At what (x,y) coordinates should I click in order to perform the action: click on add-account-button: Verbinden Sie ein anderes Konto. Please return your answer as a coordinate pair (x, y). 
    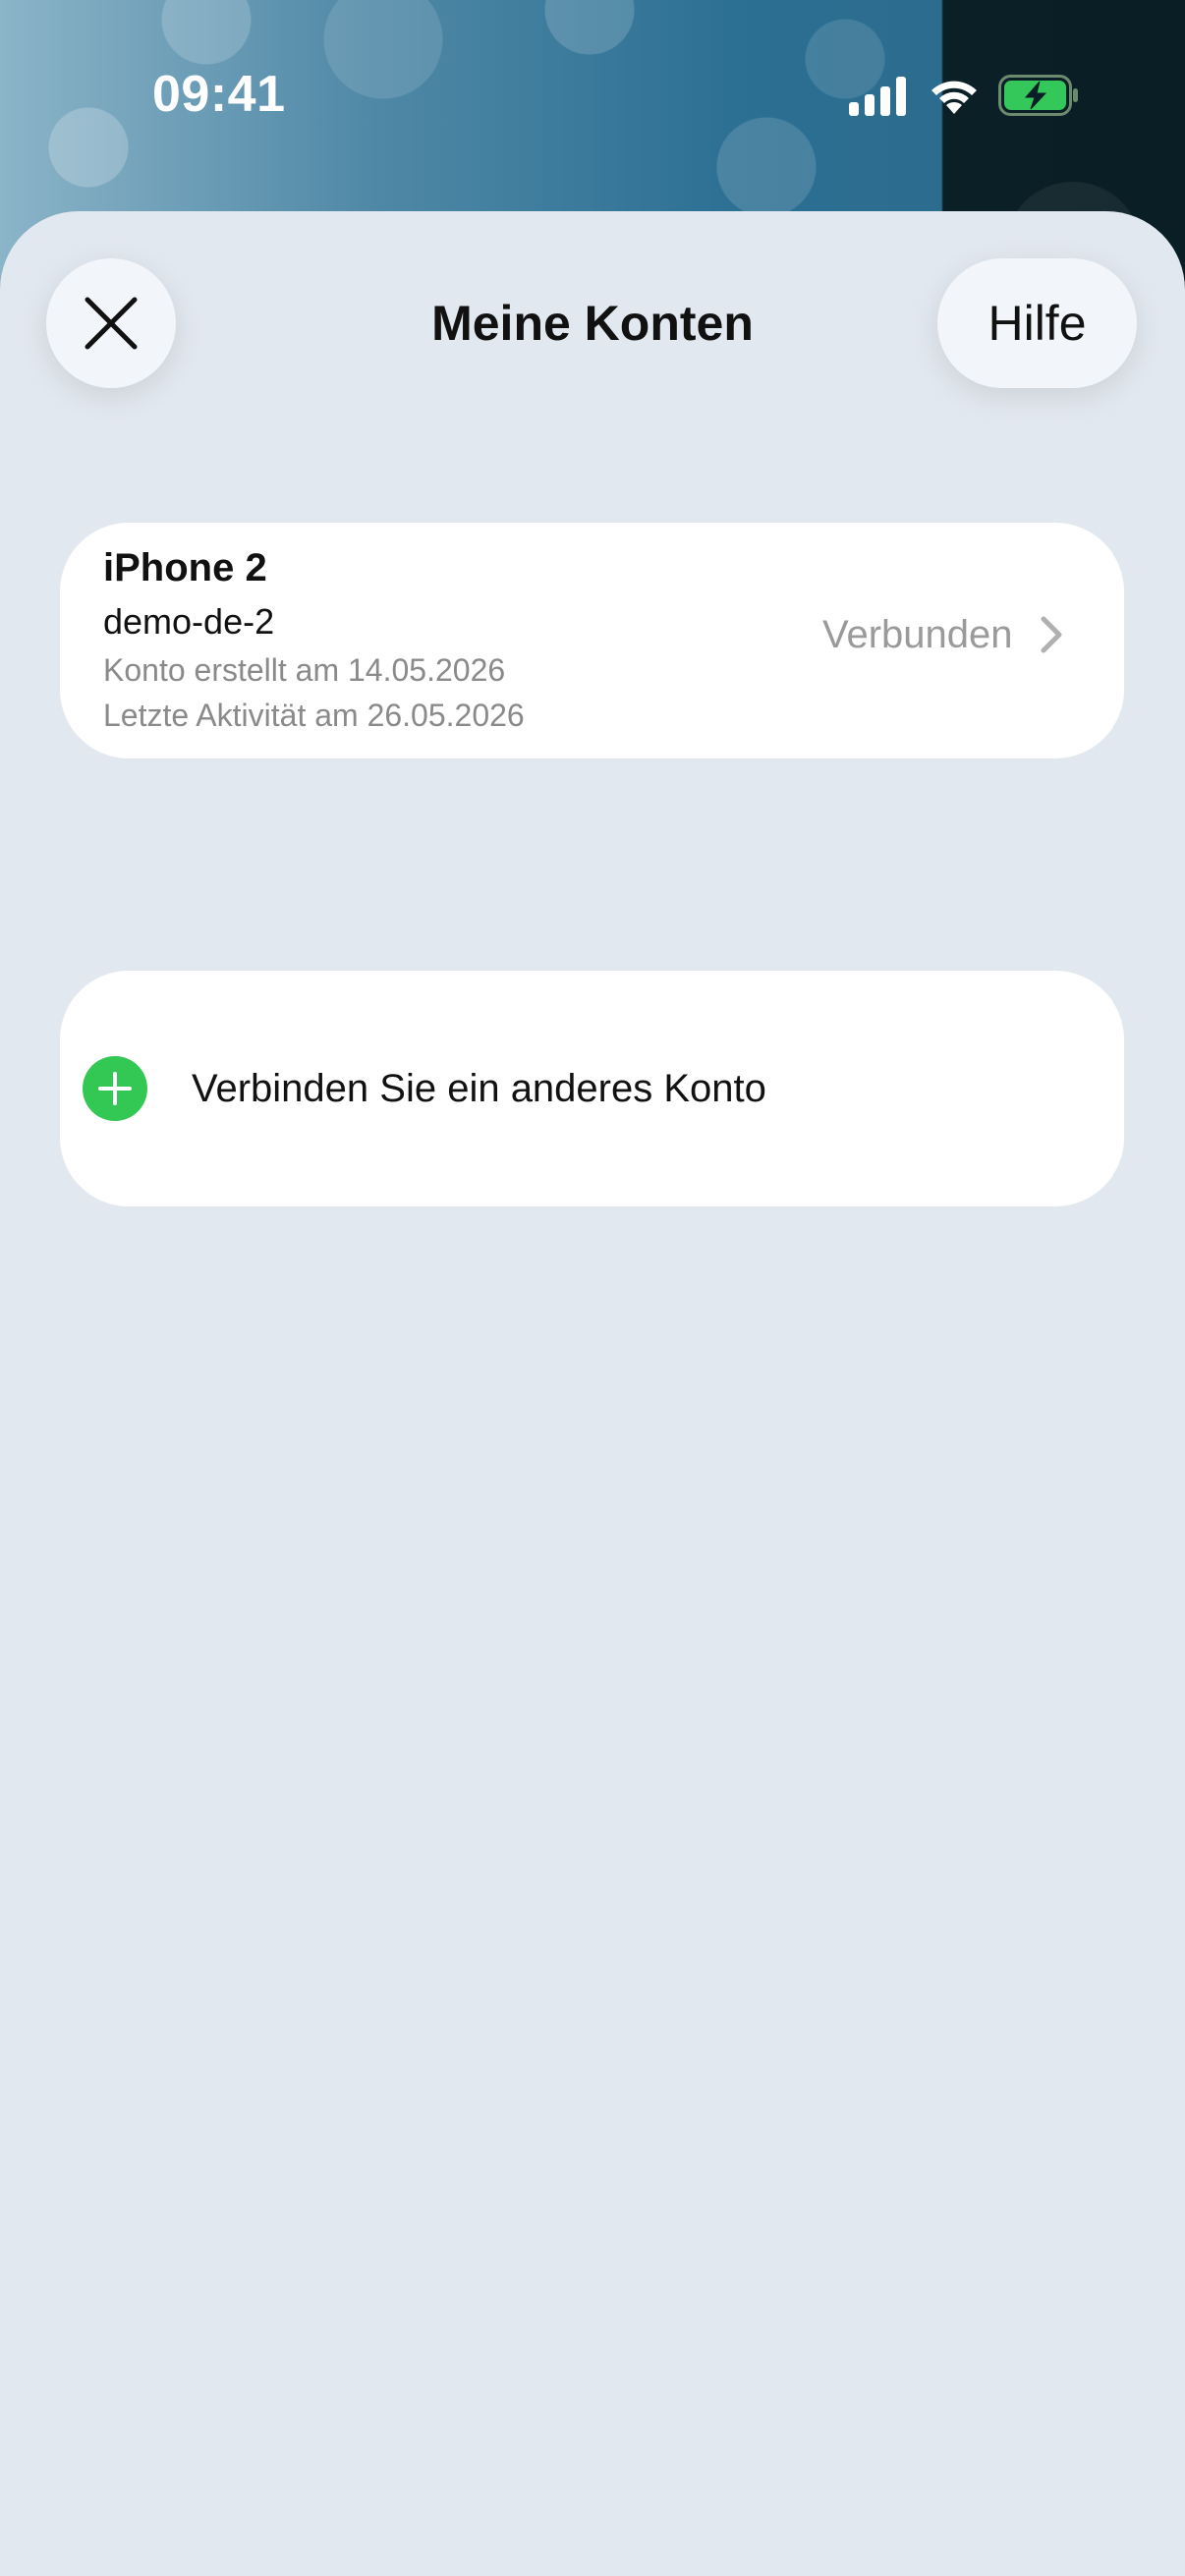
    Looking at the image, I should click on (592, 1088).